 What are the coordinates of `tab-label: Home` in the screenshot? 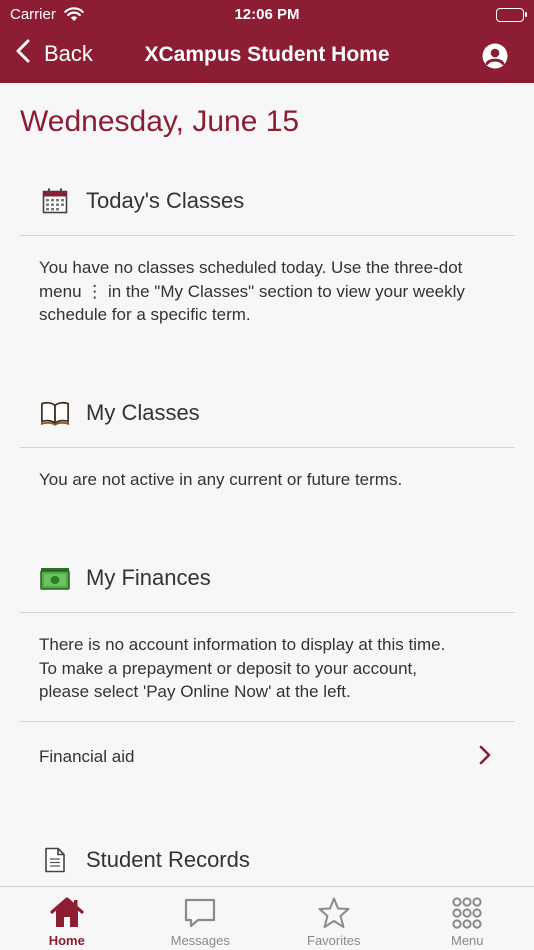 It's located at (66, 940).